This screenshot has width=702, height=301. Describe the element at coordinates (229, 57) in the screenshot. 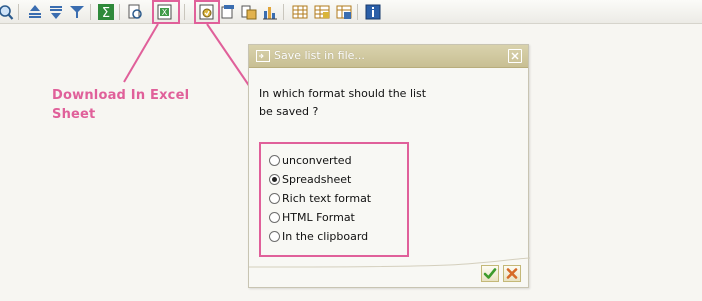

I see `dialog-annotation-arrow` at that location.